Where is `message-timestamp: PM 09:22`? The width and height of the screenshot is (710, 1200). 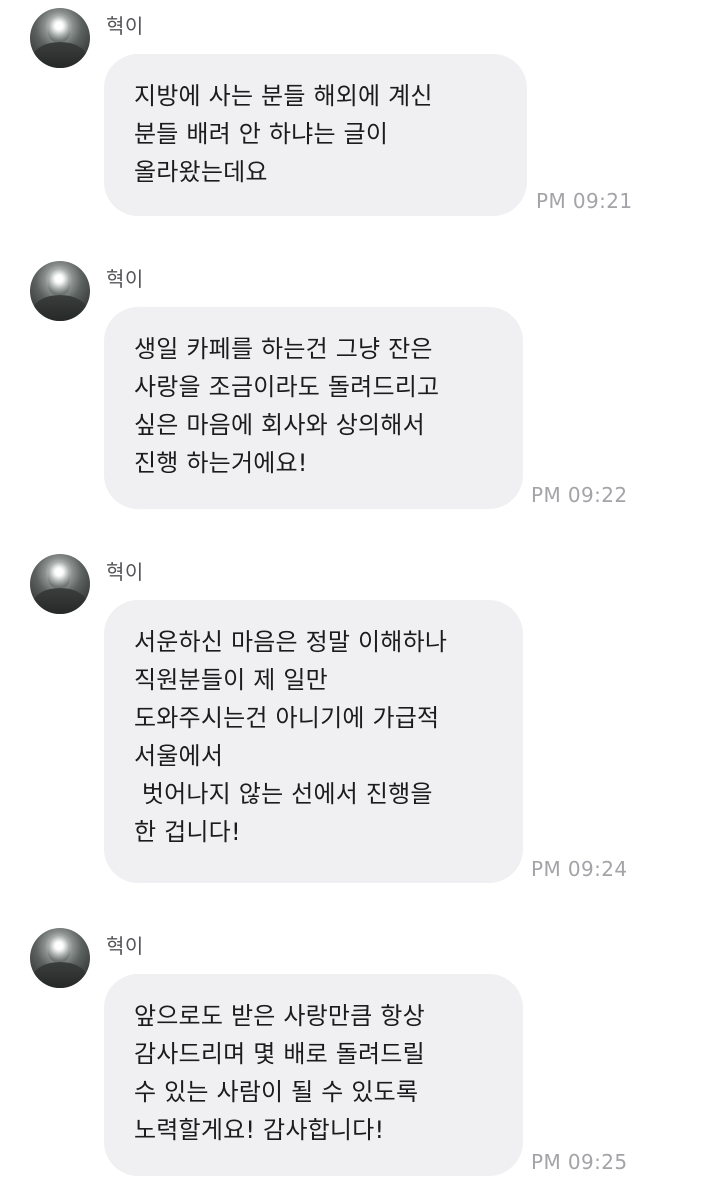 message-timestamp: PM 09:22 is located at coordinates (579, 495).